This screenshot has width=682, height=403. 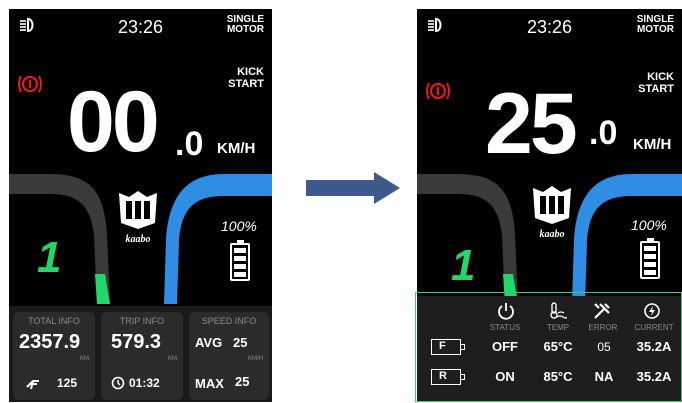 What do you see at coordinates (50, 342) in the screenshot?
I see `total-distance: 2357.9` at bounding box center [50, 342].